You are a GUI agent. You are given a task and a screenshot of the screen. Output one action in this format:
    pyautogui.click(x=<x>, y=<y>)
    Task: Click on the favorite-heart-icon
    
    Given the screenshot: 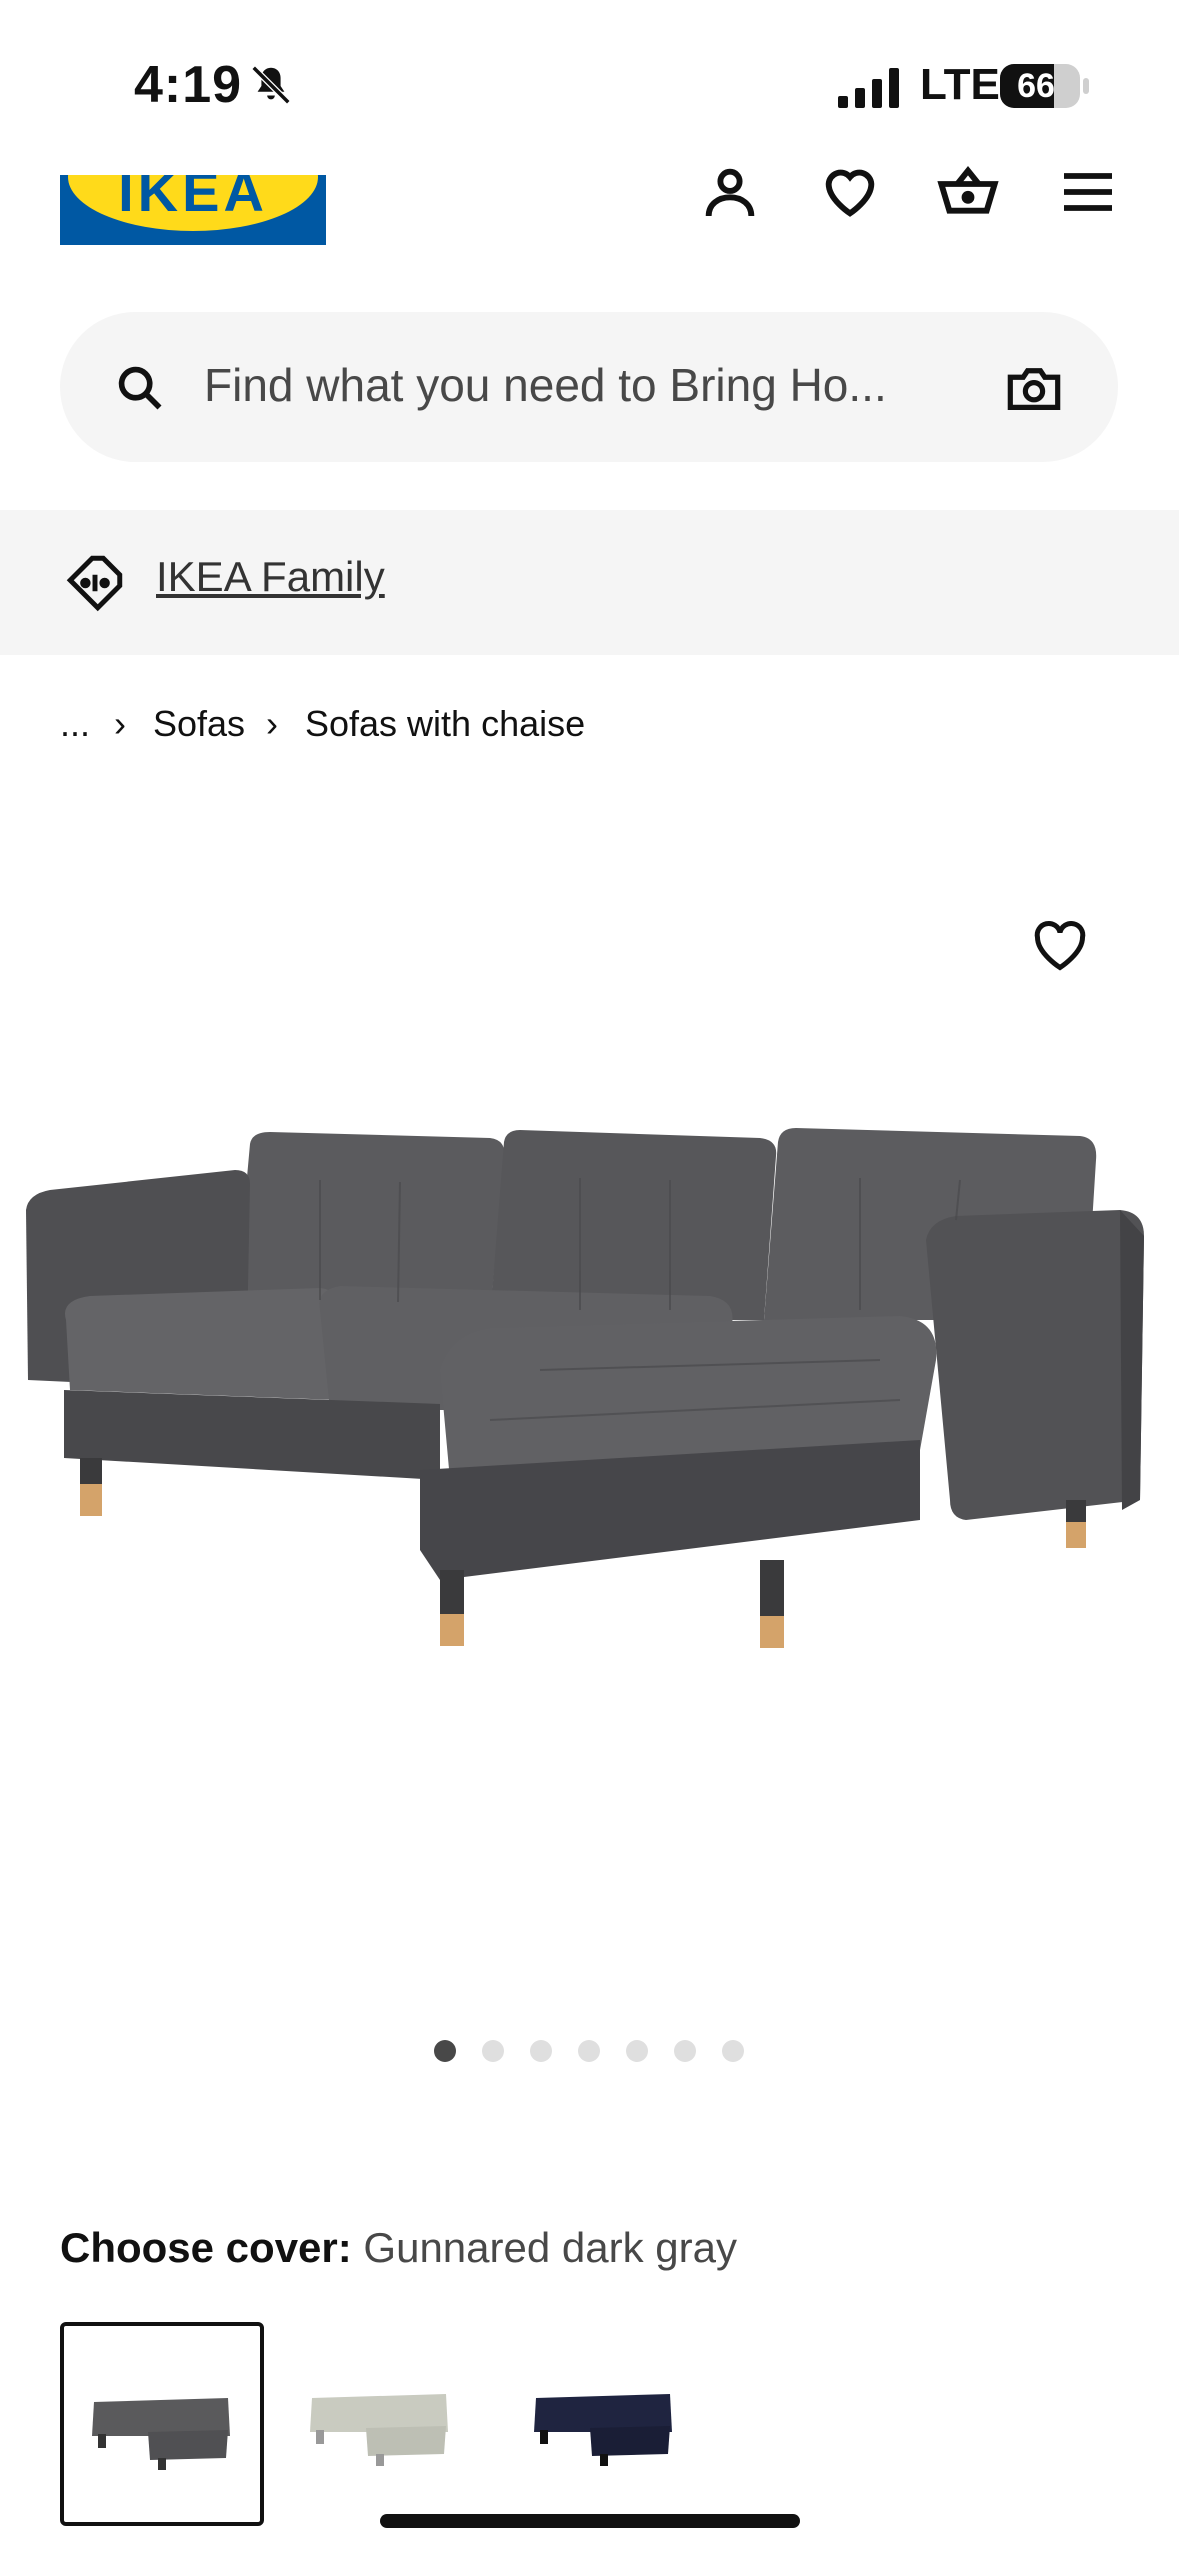 What is the action you would take?
    pyautogui.click(x=1060, y=945)
    